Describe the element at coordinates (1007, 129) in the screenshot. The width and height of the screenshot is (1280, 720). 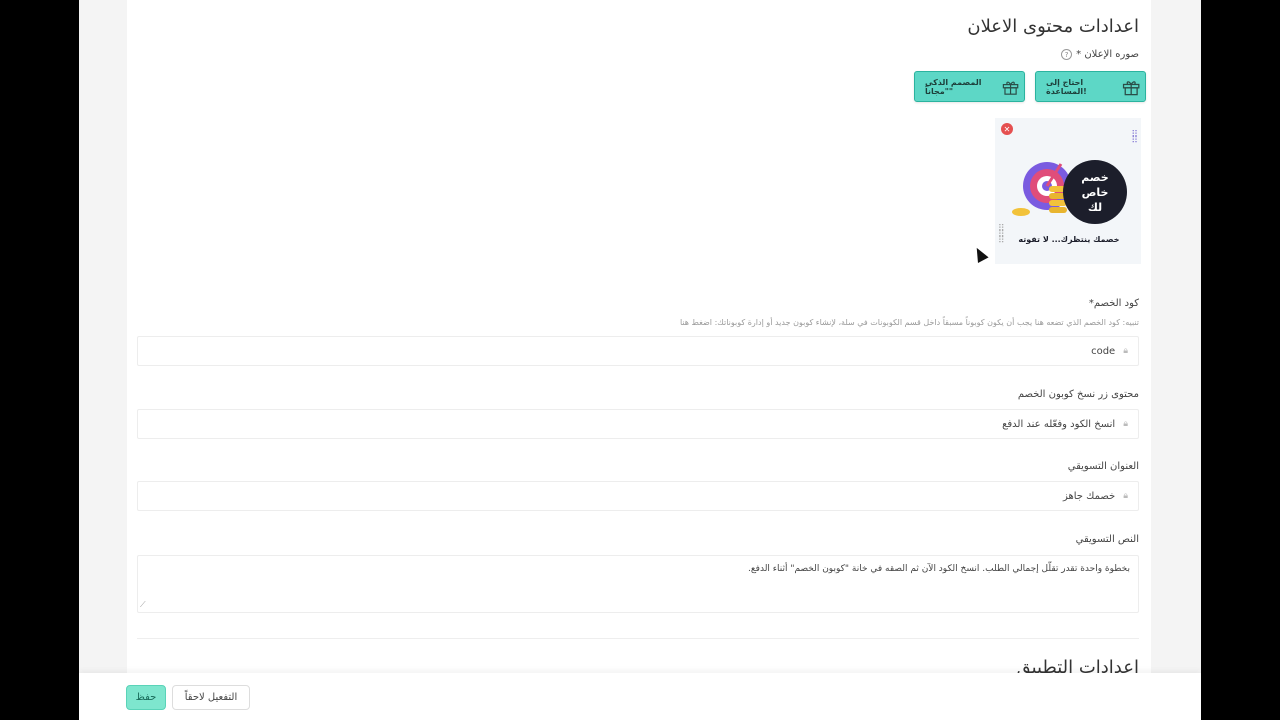
I see `close-icon: ✕` at that location.